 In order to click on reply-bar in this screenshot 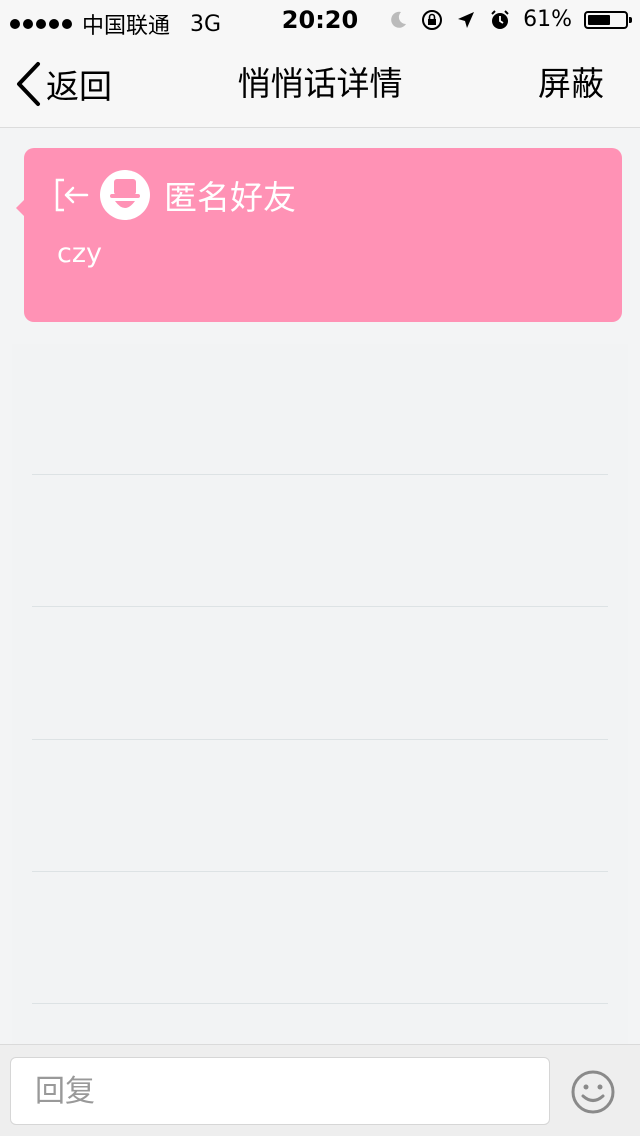, I will do `click(320, 1090)`.